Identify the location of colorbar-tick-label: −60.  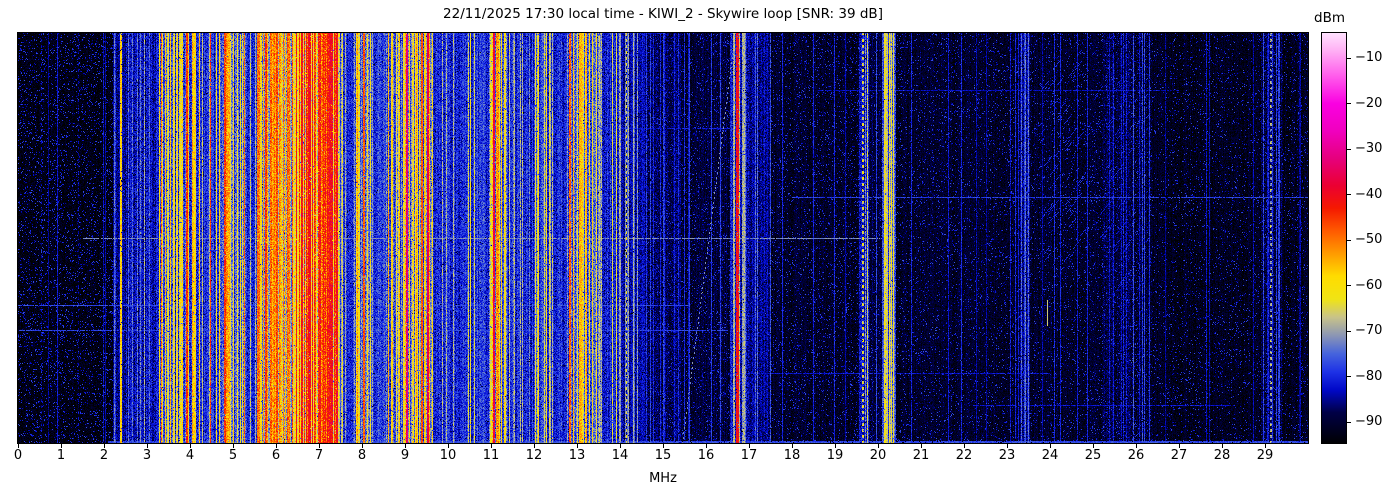
(1369, 285).